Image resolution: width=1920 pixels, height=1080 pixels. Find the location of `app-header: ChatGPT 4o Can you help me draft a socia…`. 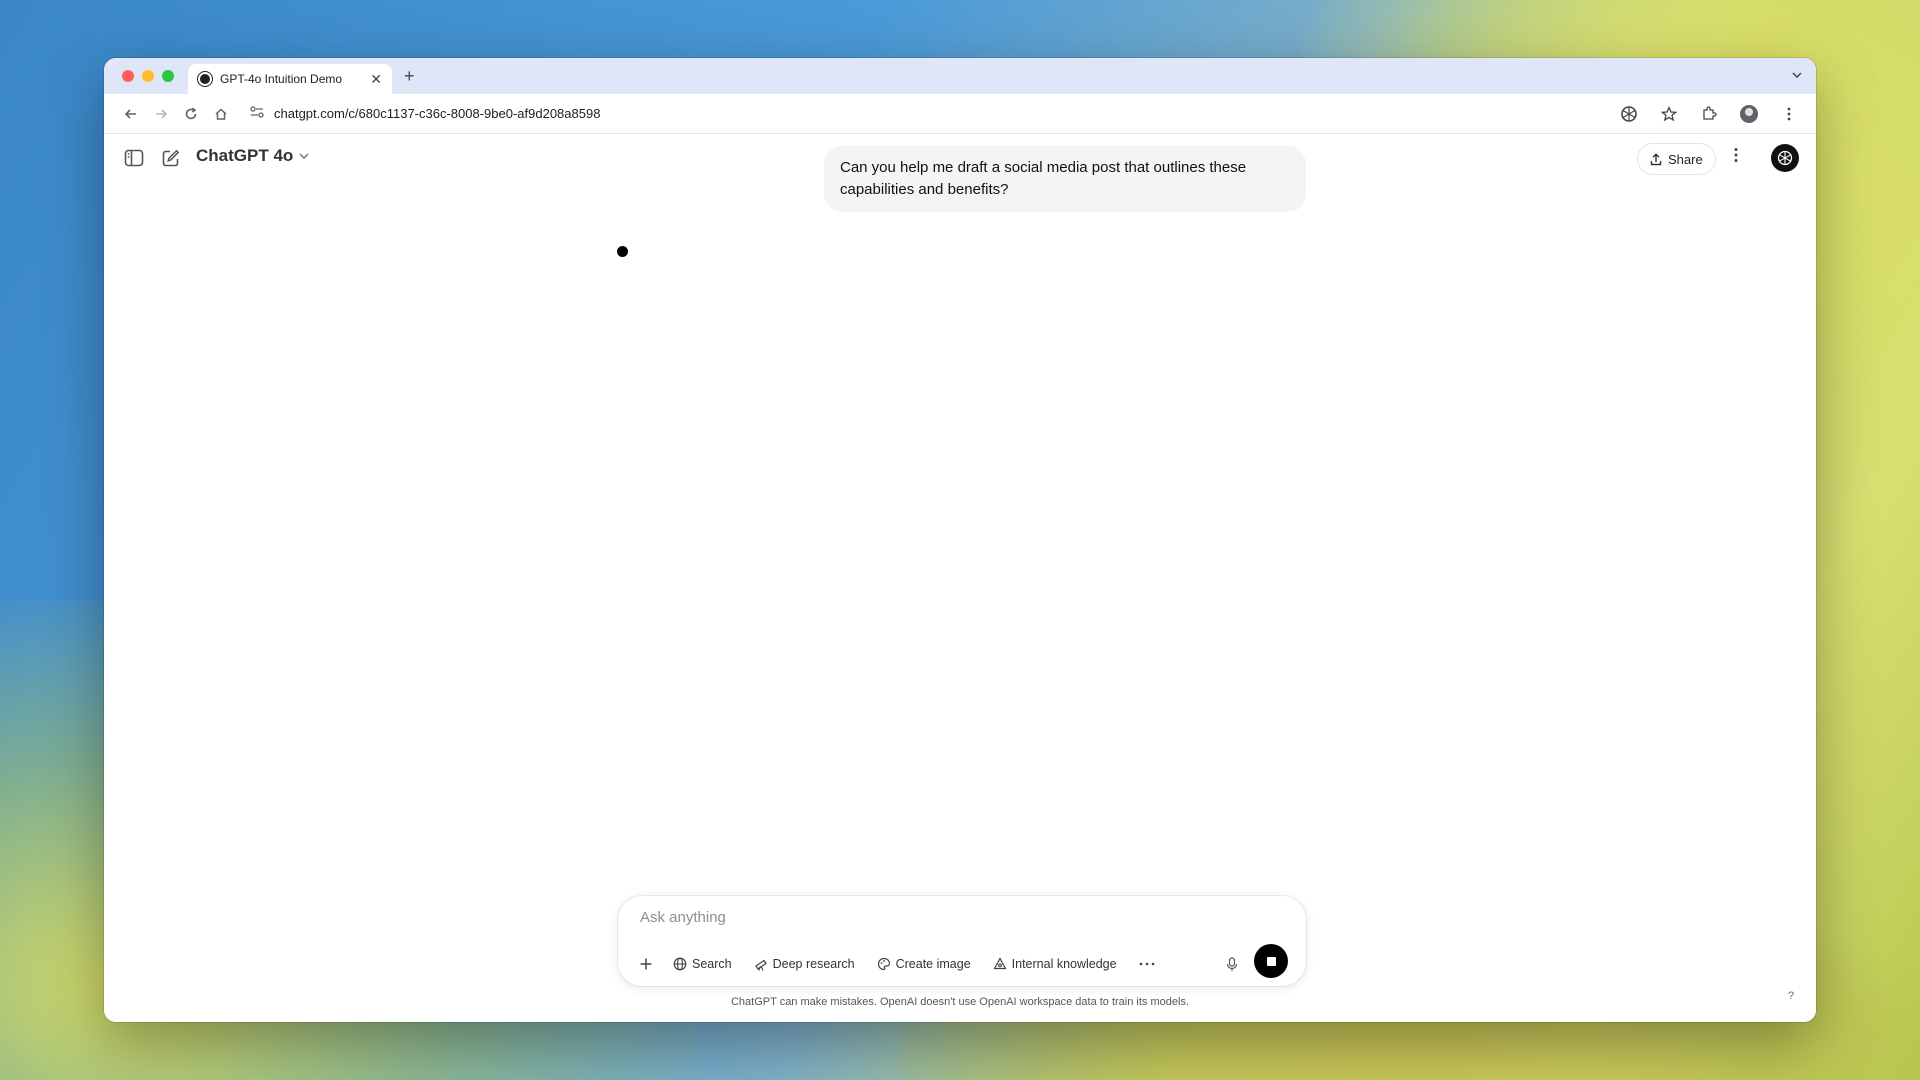

app-header: ChatGPT 4o Can you help me draft a socia… is located at coordinates (960, 173).